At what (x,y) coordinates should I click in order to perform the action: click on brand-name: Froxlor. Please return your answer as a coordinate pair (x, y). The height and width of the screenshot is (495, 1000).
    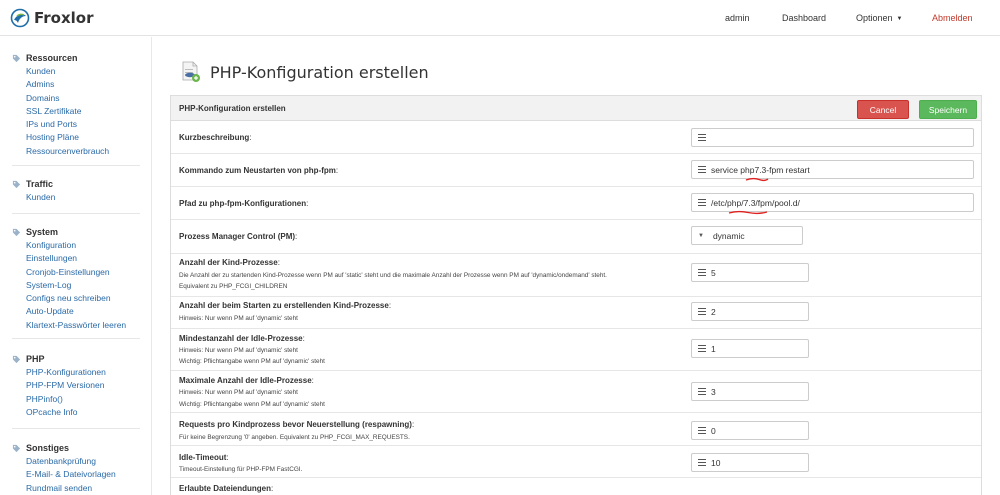
    Looking at the image, I should click on (64, 18).